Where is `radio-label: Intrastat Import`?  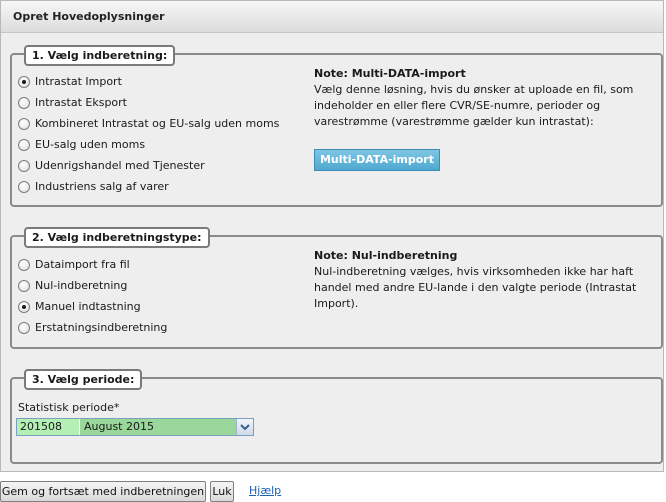 radio-label: Intrastat Import is located at coordinates (78, 81).